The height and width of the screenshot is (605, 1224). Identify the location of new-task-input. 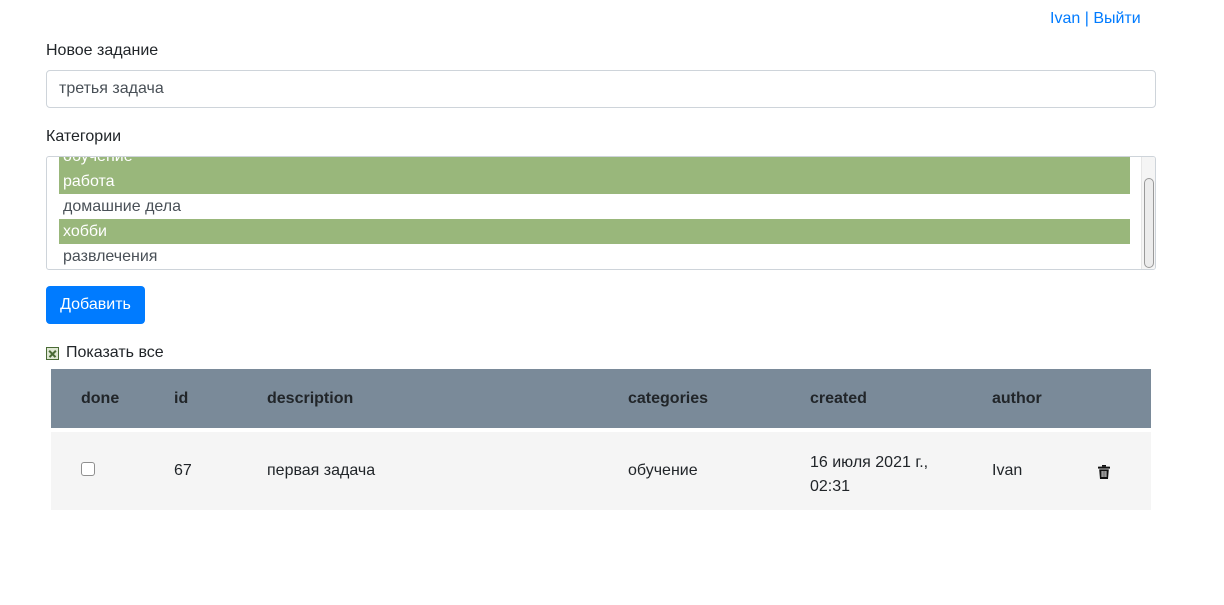
(601, 89).